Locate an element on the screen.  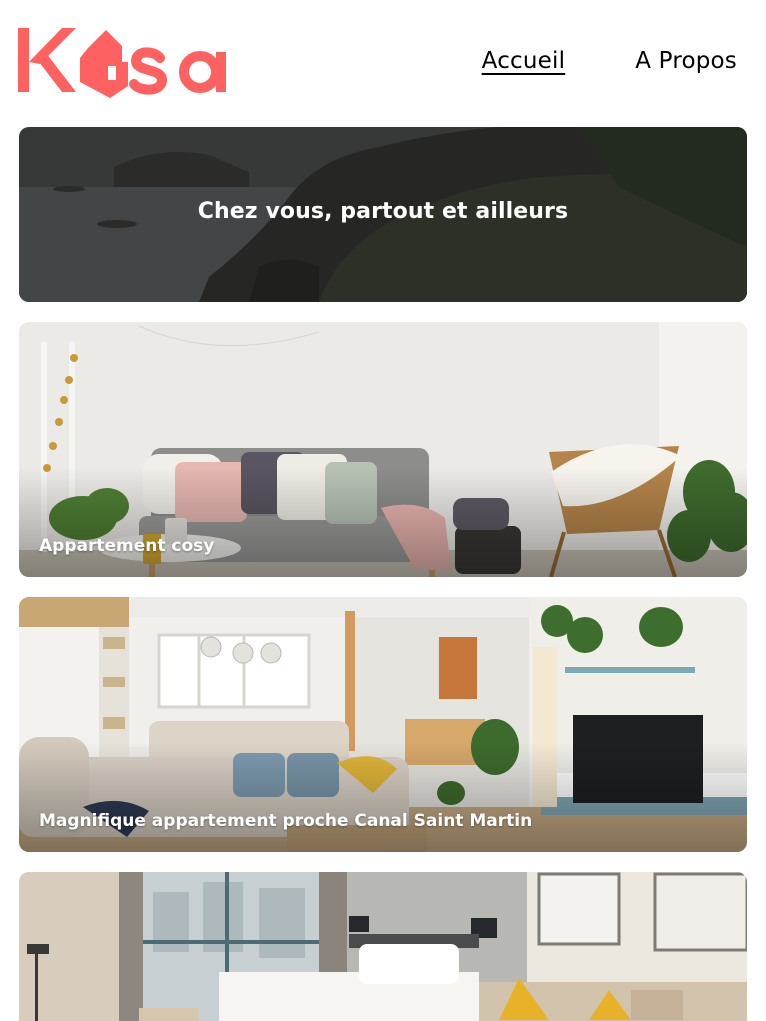
nav-link-home: Accueil is located at coordinates (524, 61).